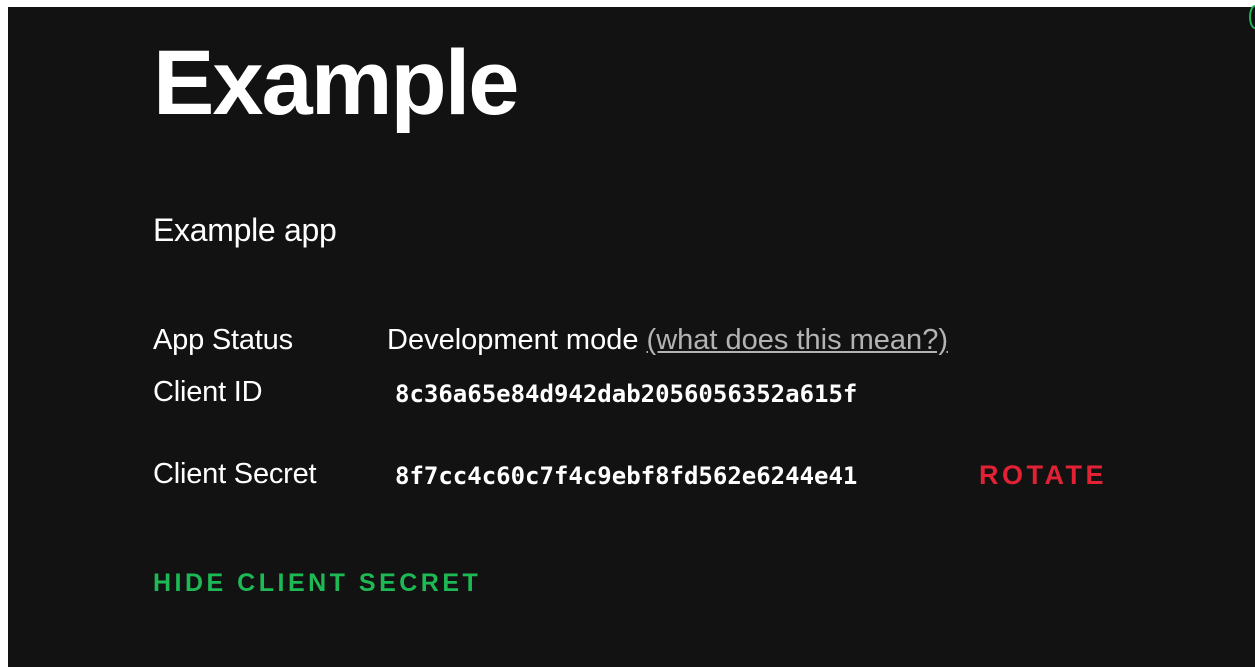 The width and height of the screenshot is (1255, 667). Describe the element at coordinates (223, 340) in the screenshot. I see `app-status-label: App Status` at that location.